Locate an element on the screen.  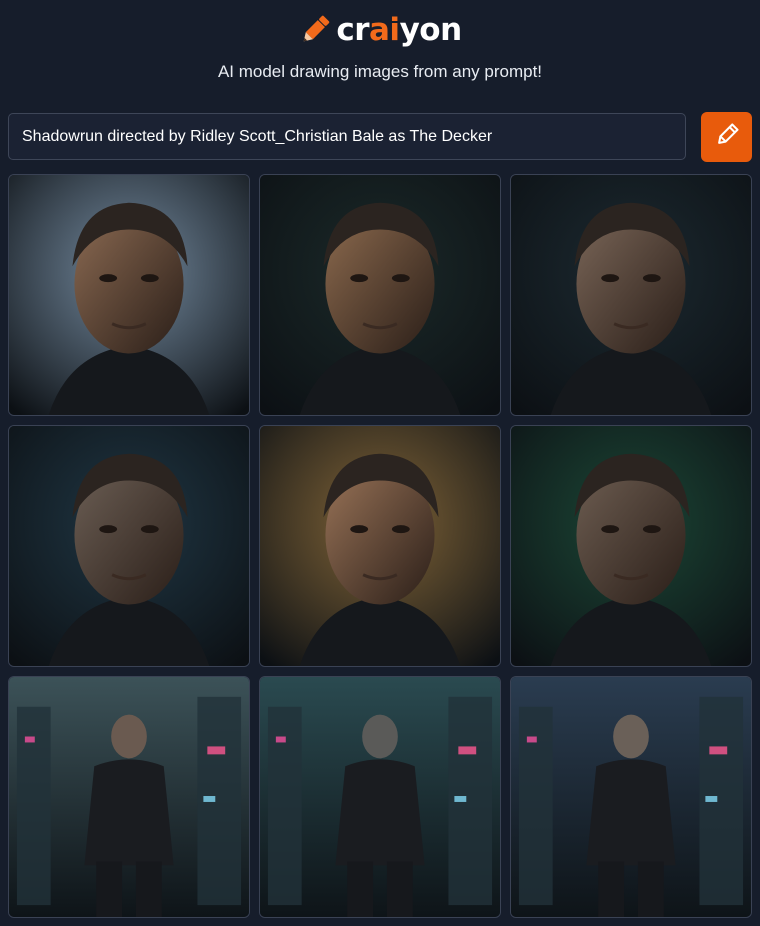
craiyon-logo: craiyon is located at coordinates (380, 30).